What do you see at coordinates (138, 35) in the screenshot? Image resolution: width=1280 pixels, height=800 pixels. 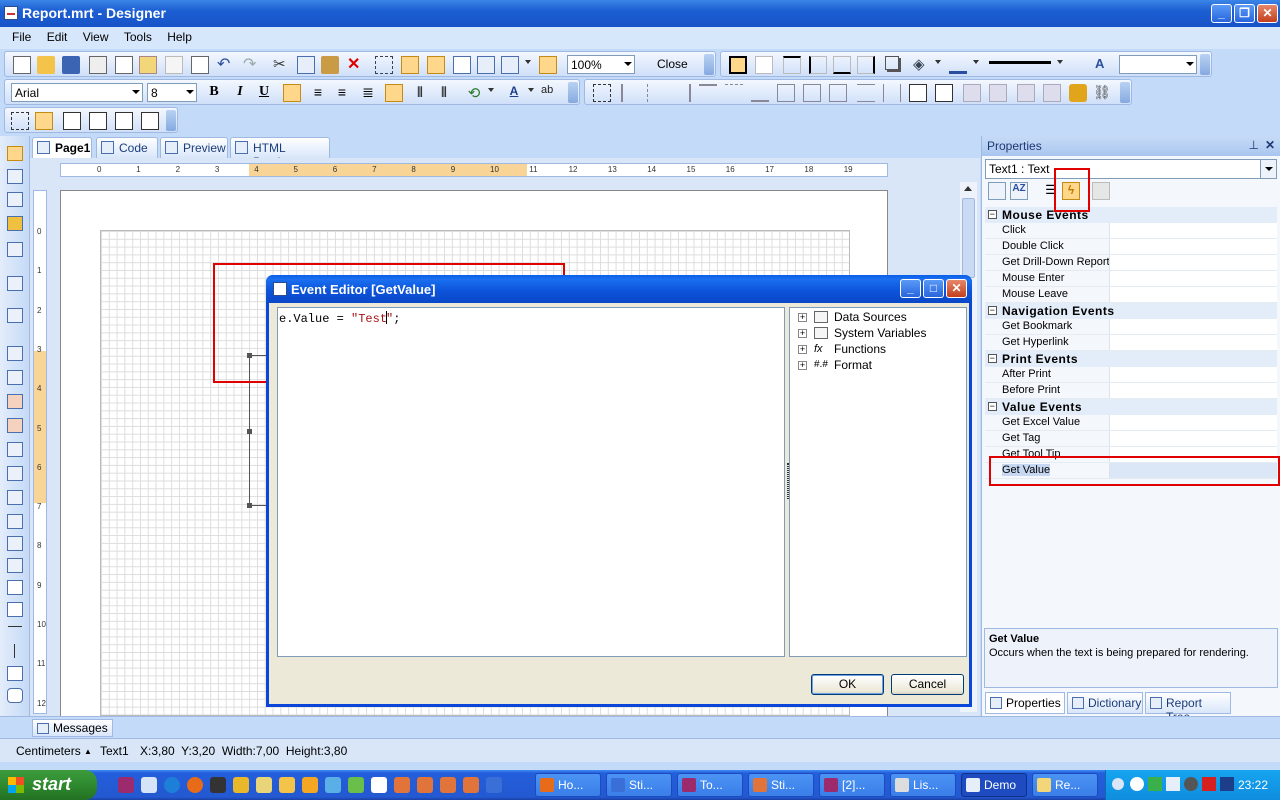 I see `menu-tools: Tools` at bounding box center [138, 35].